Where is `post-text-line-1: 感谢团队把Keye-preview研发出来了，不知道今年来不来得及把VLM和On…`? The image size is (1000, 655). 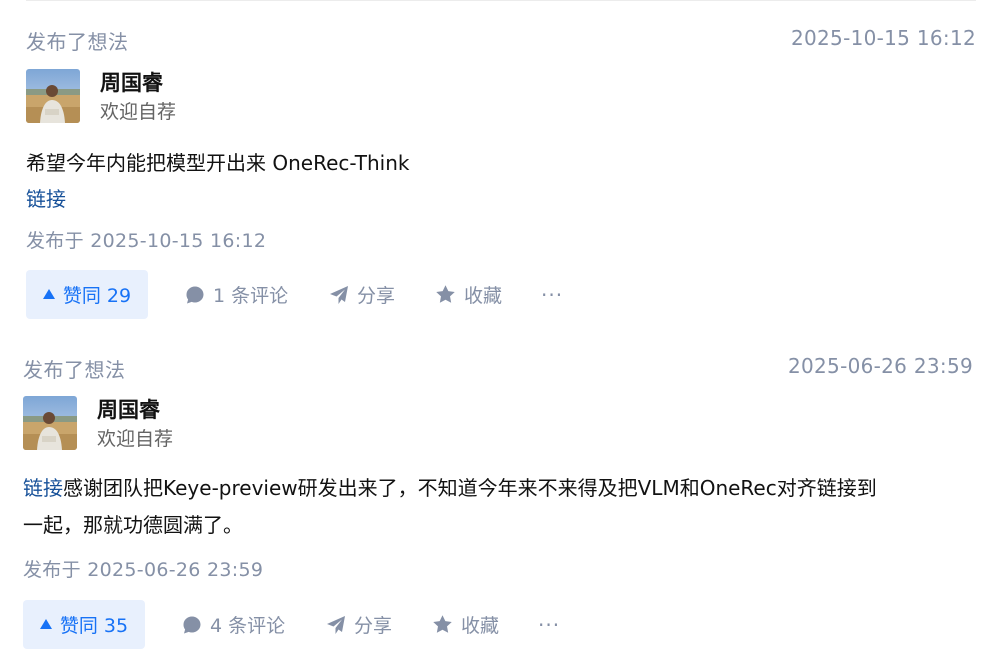 post-text-line-1: 感谢团队把Keye-preview研发出来了，不知道今年来不来得及把VLM和On… is located at coordinates (470, 488).